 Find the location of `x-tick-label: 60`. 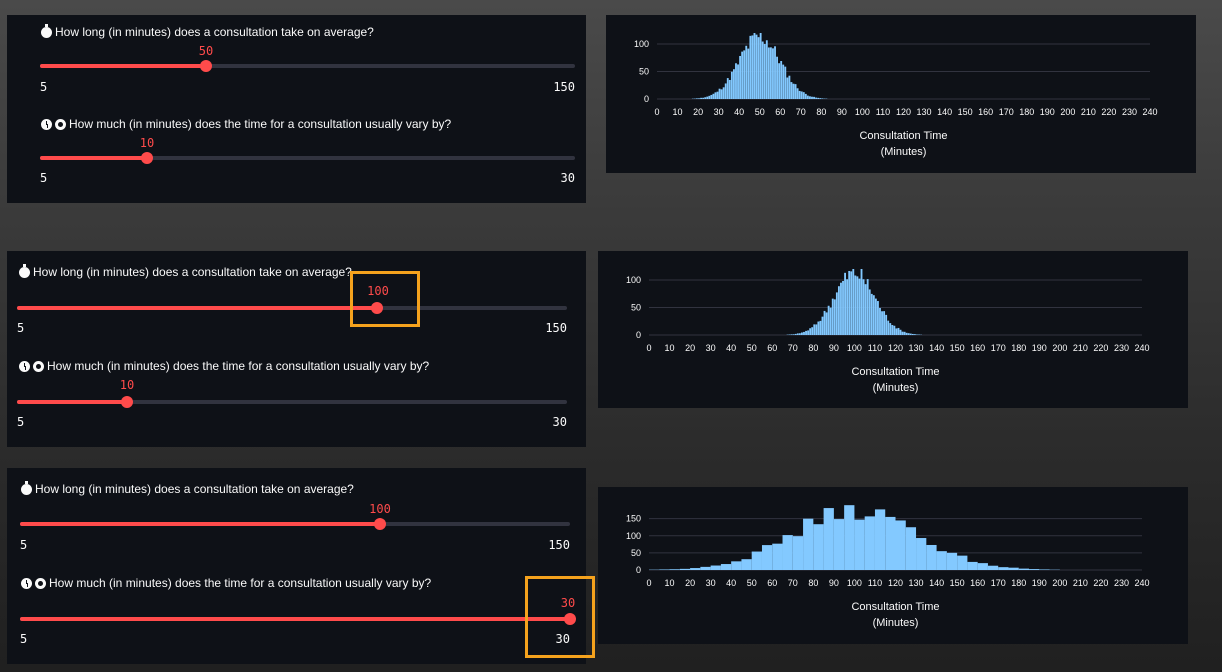

x-tick-label: 60 is located at coordinates (772, 348).